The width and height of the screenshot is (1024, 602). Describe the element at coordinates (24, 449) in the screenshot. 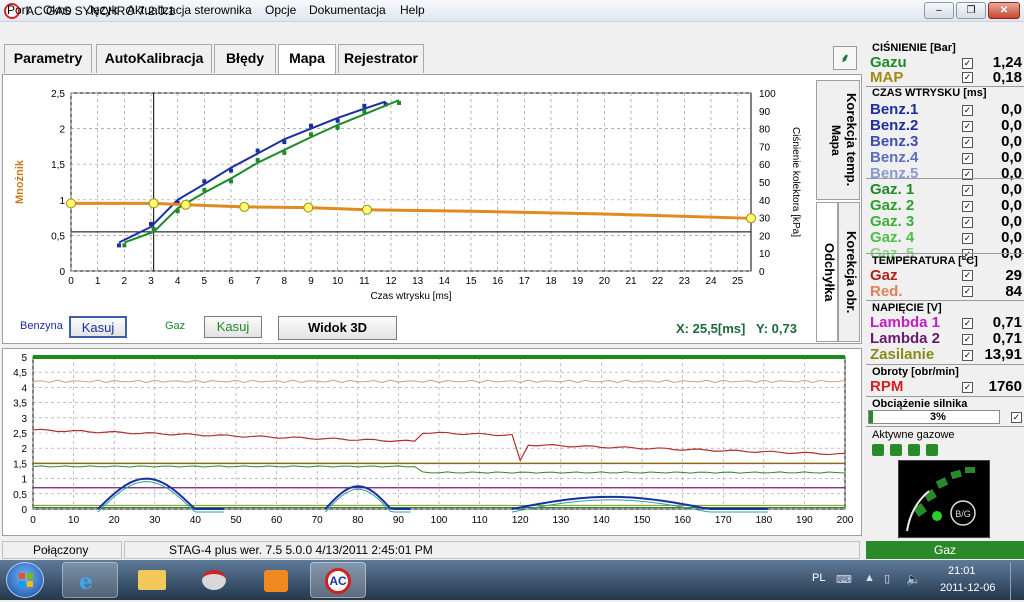

I see `rt-y-tick-label: 2` at that location.